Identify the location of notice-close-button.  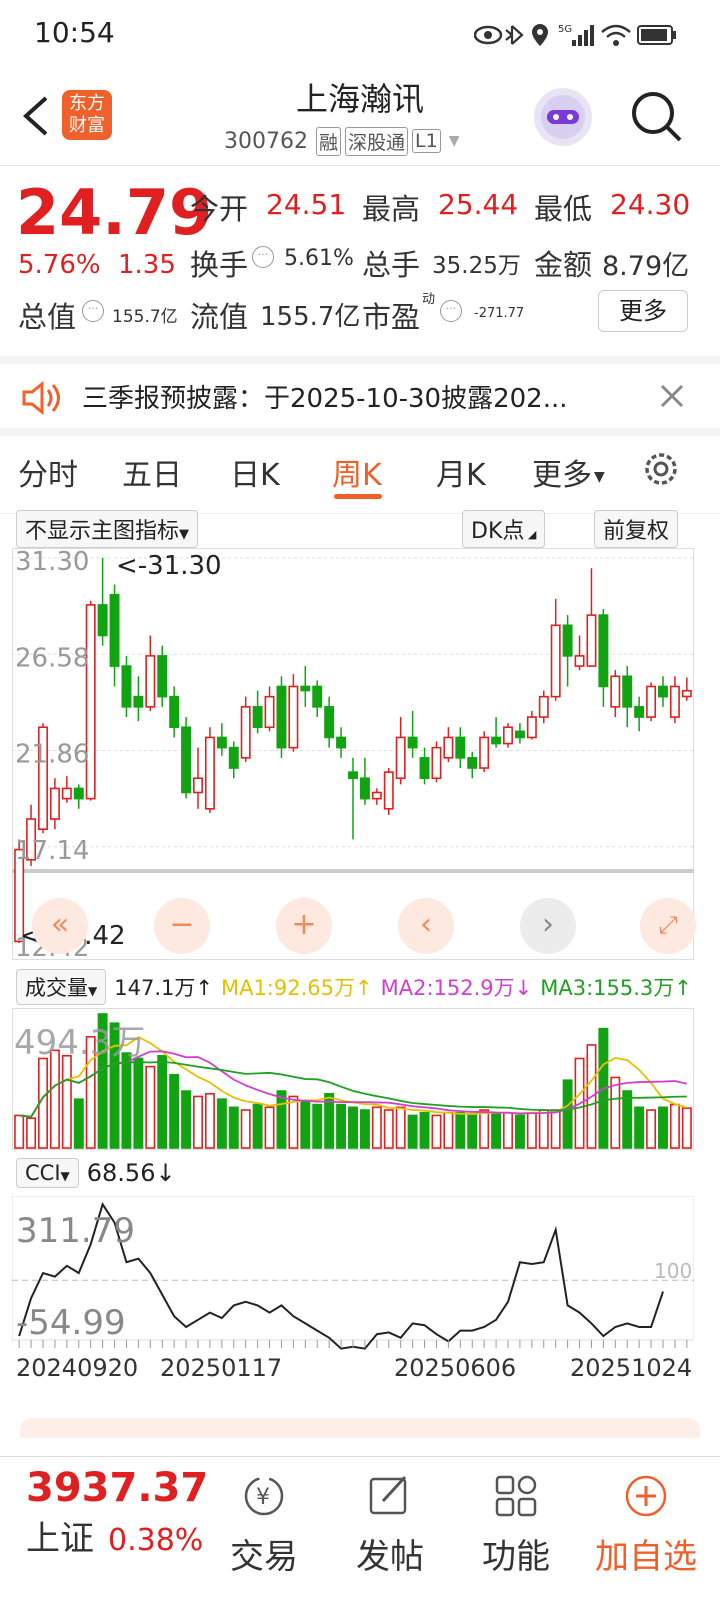
(672, 396).